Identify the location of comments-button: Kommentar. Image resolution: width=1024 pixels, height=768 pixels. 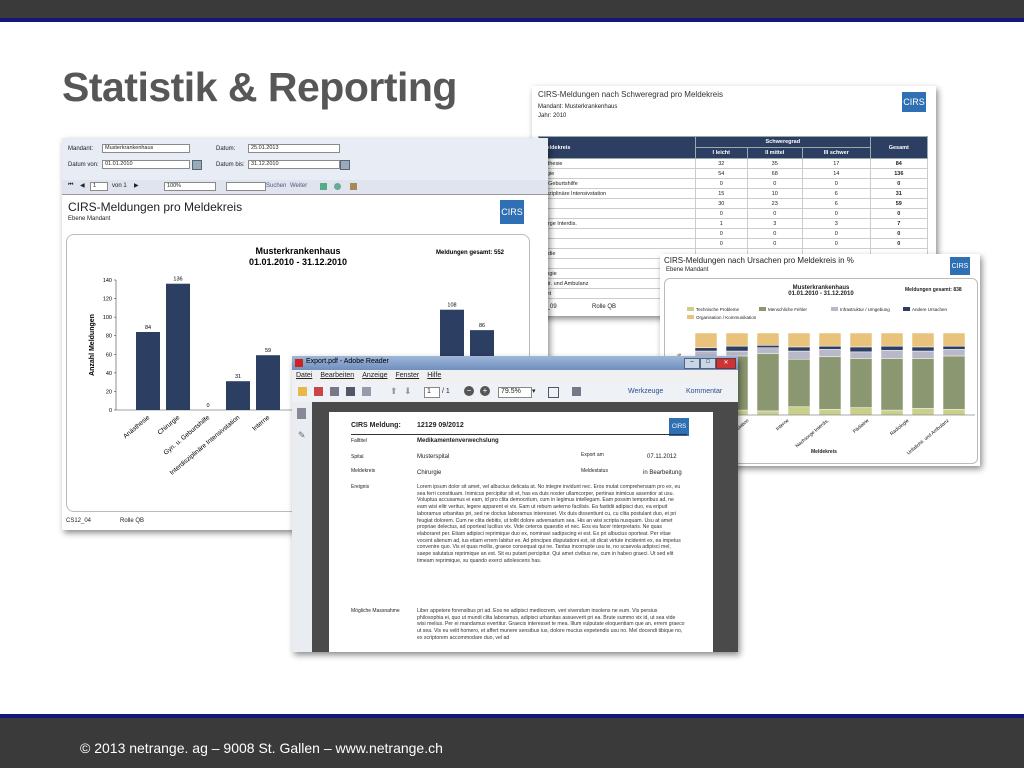
(704, 391).